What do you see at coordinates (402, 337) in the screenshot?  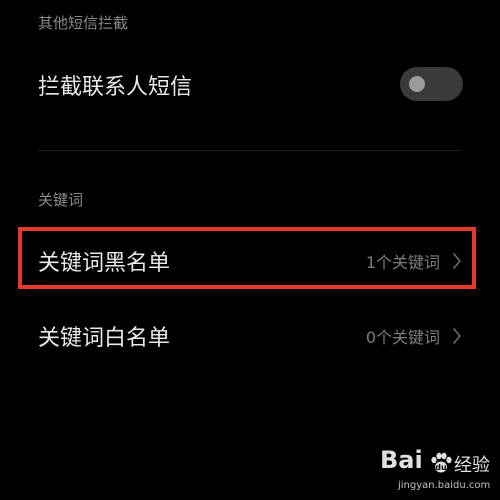 I see `keyword-whitelist-count: 0个关键词` at bounding box center [402, 337].